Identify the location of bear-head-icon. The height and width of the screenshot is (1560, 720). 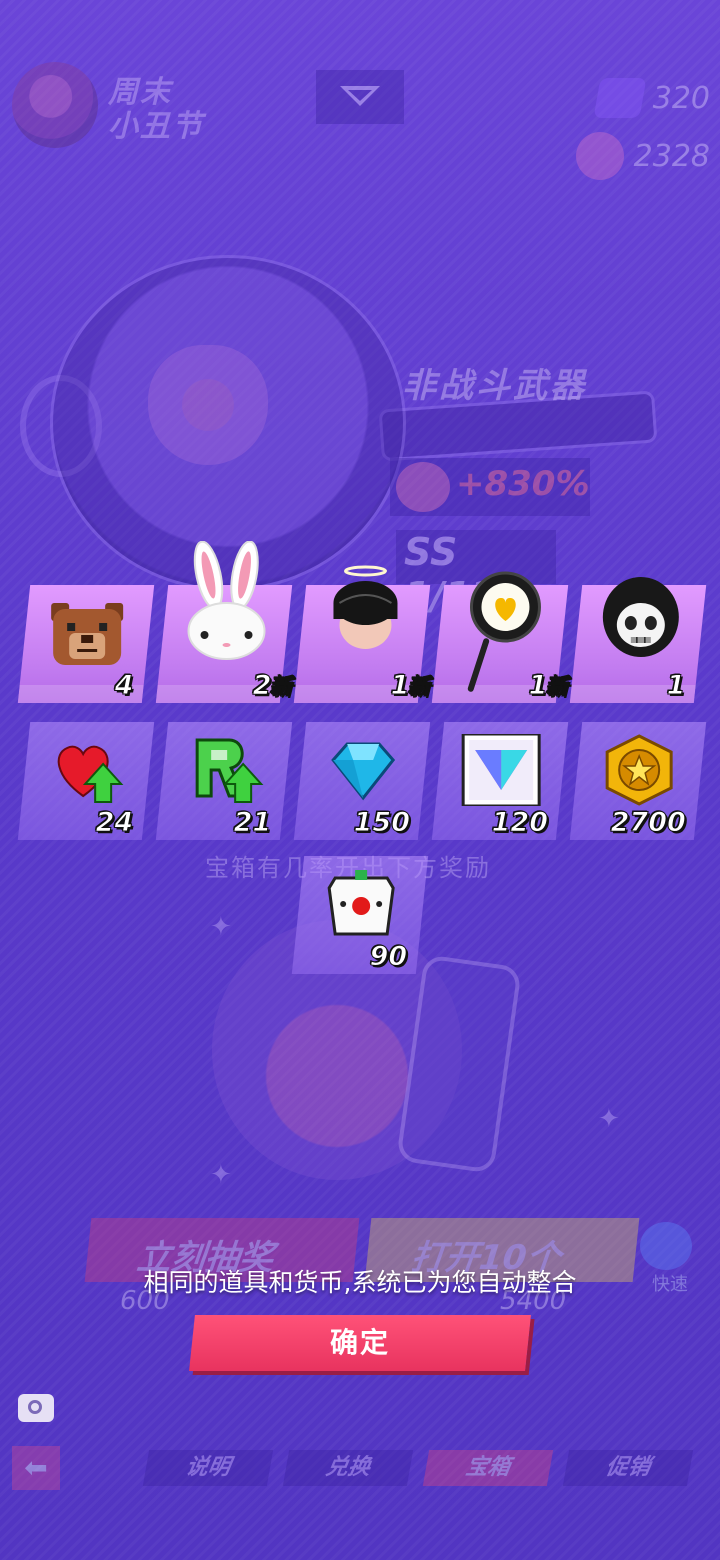
(87, 634).